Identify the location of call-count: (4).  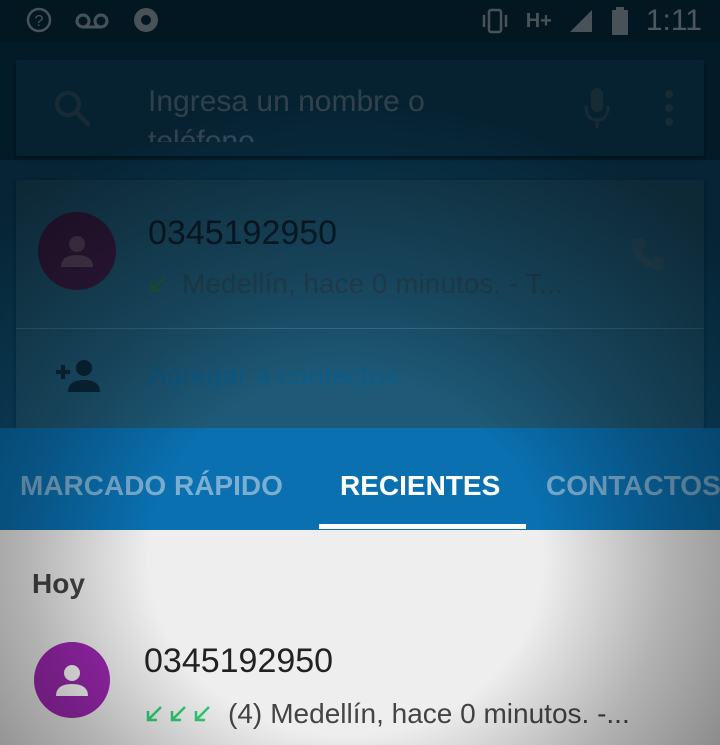
(245, 713).